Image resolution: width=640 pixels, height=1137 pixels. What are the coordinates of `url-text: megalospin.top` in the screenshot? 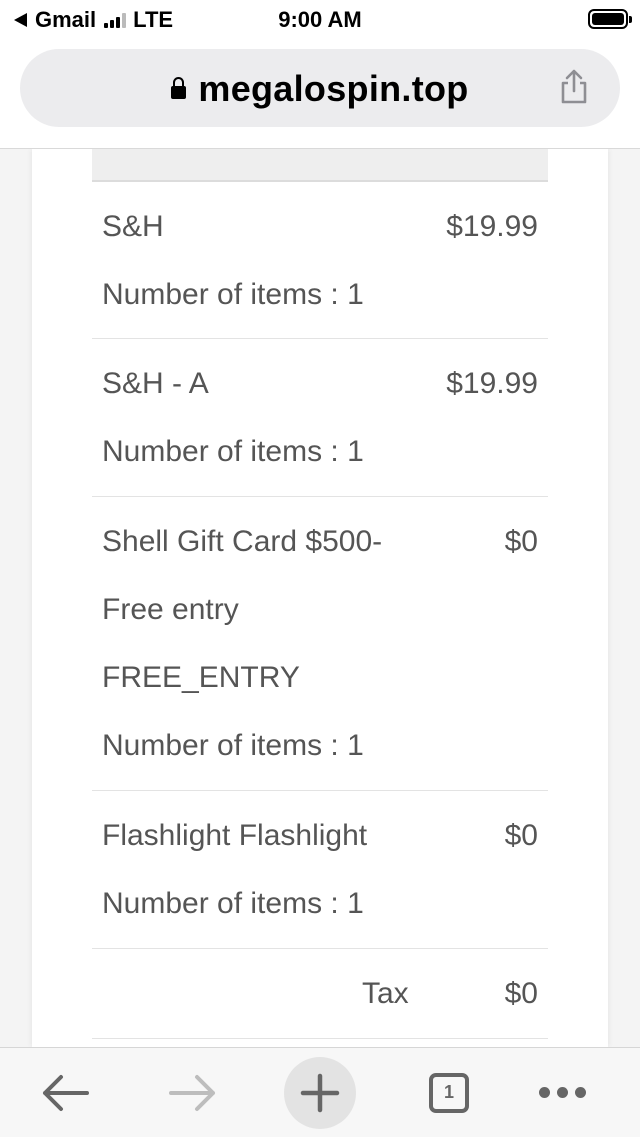 It's located at (333, 88).